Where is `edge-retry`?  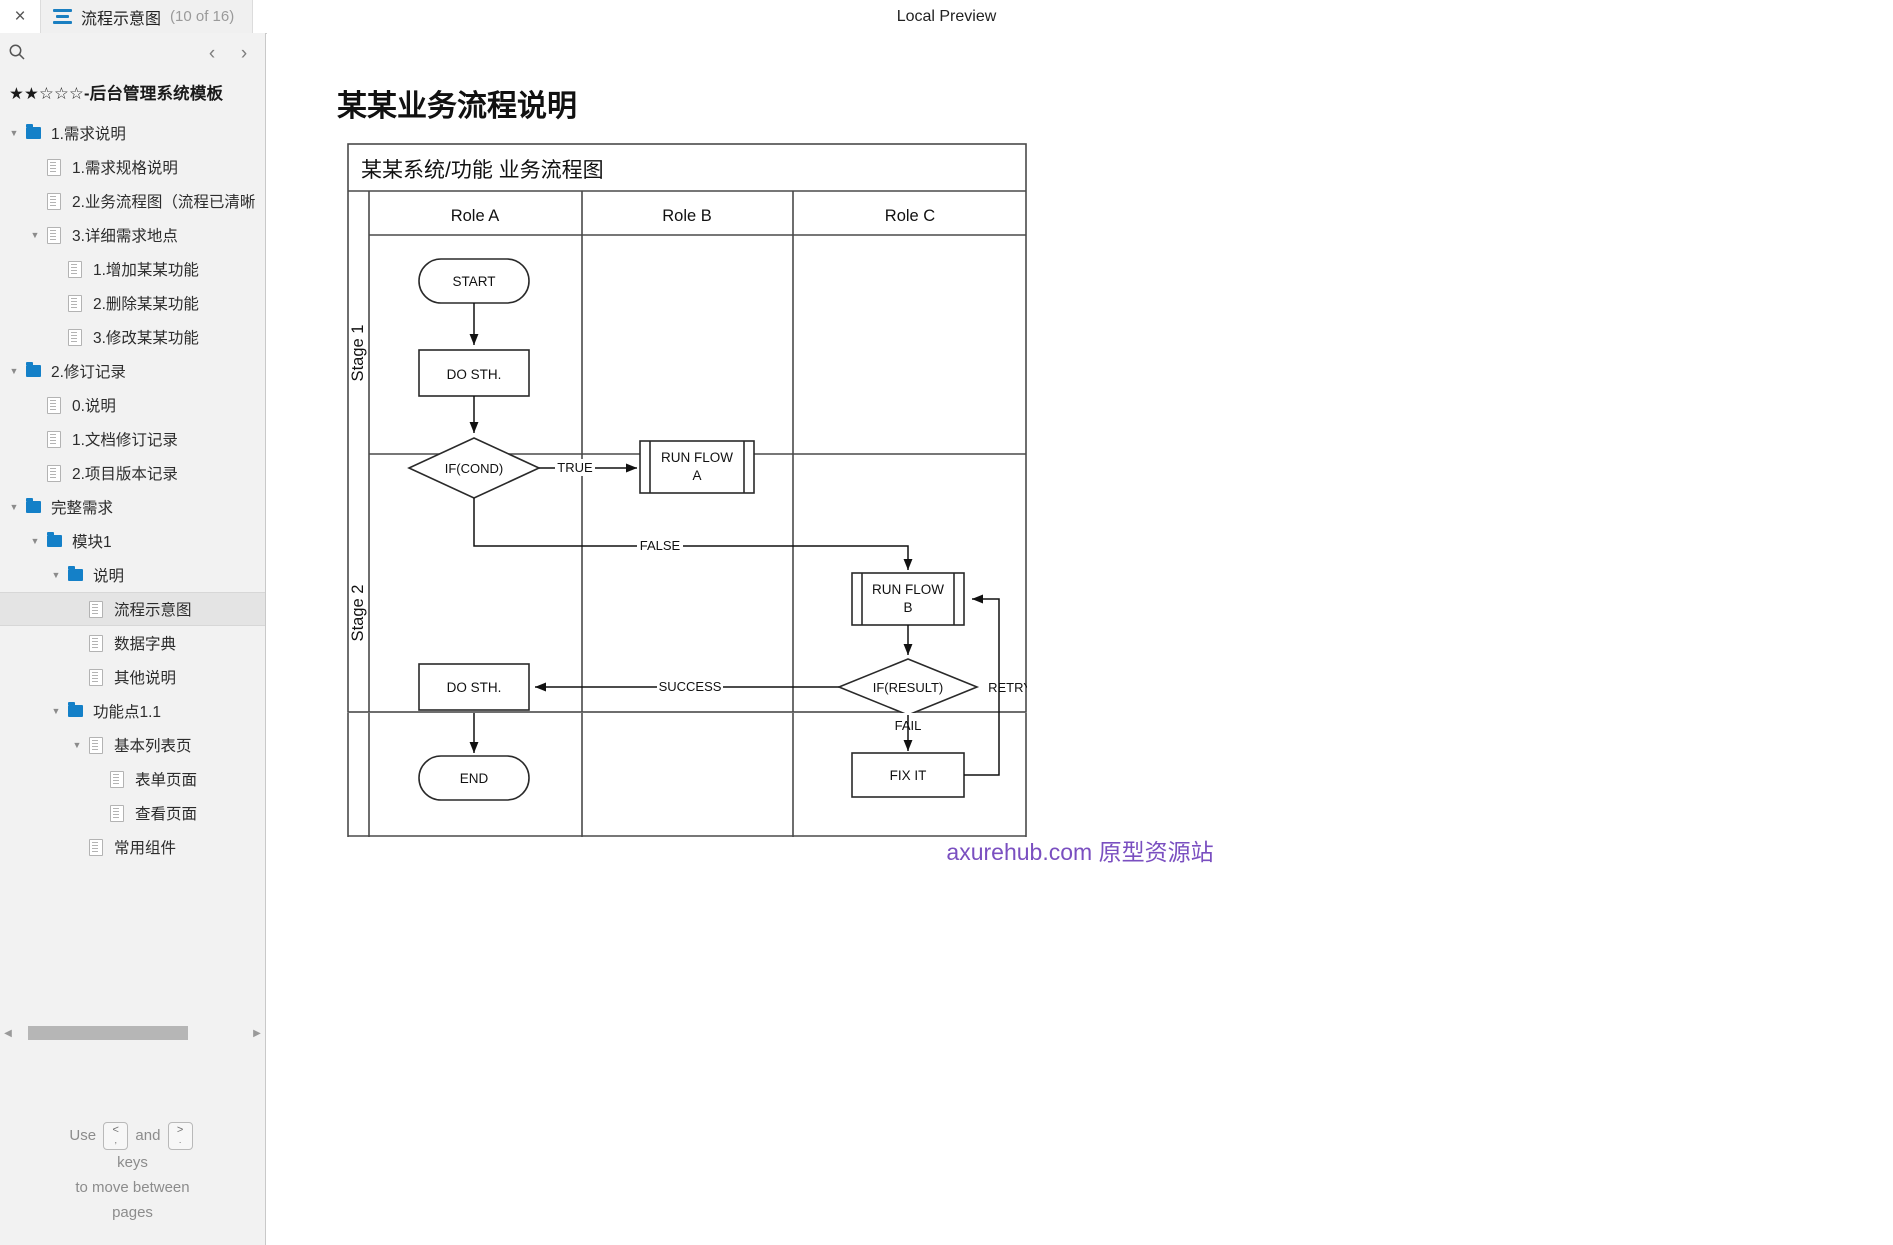 edge-retry is located at coordinates (985, 673).